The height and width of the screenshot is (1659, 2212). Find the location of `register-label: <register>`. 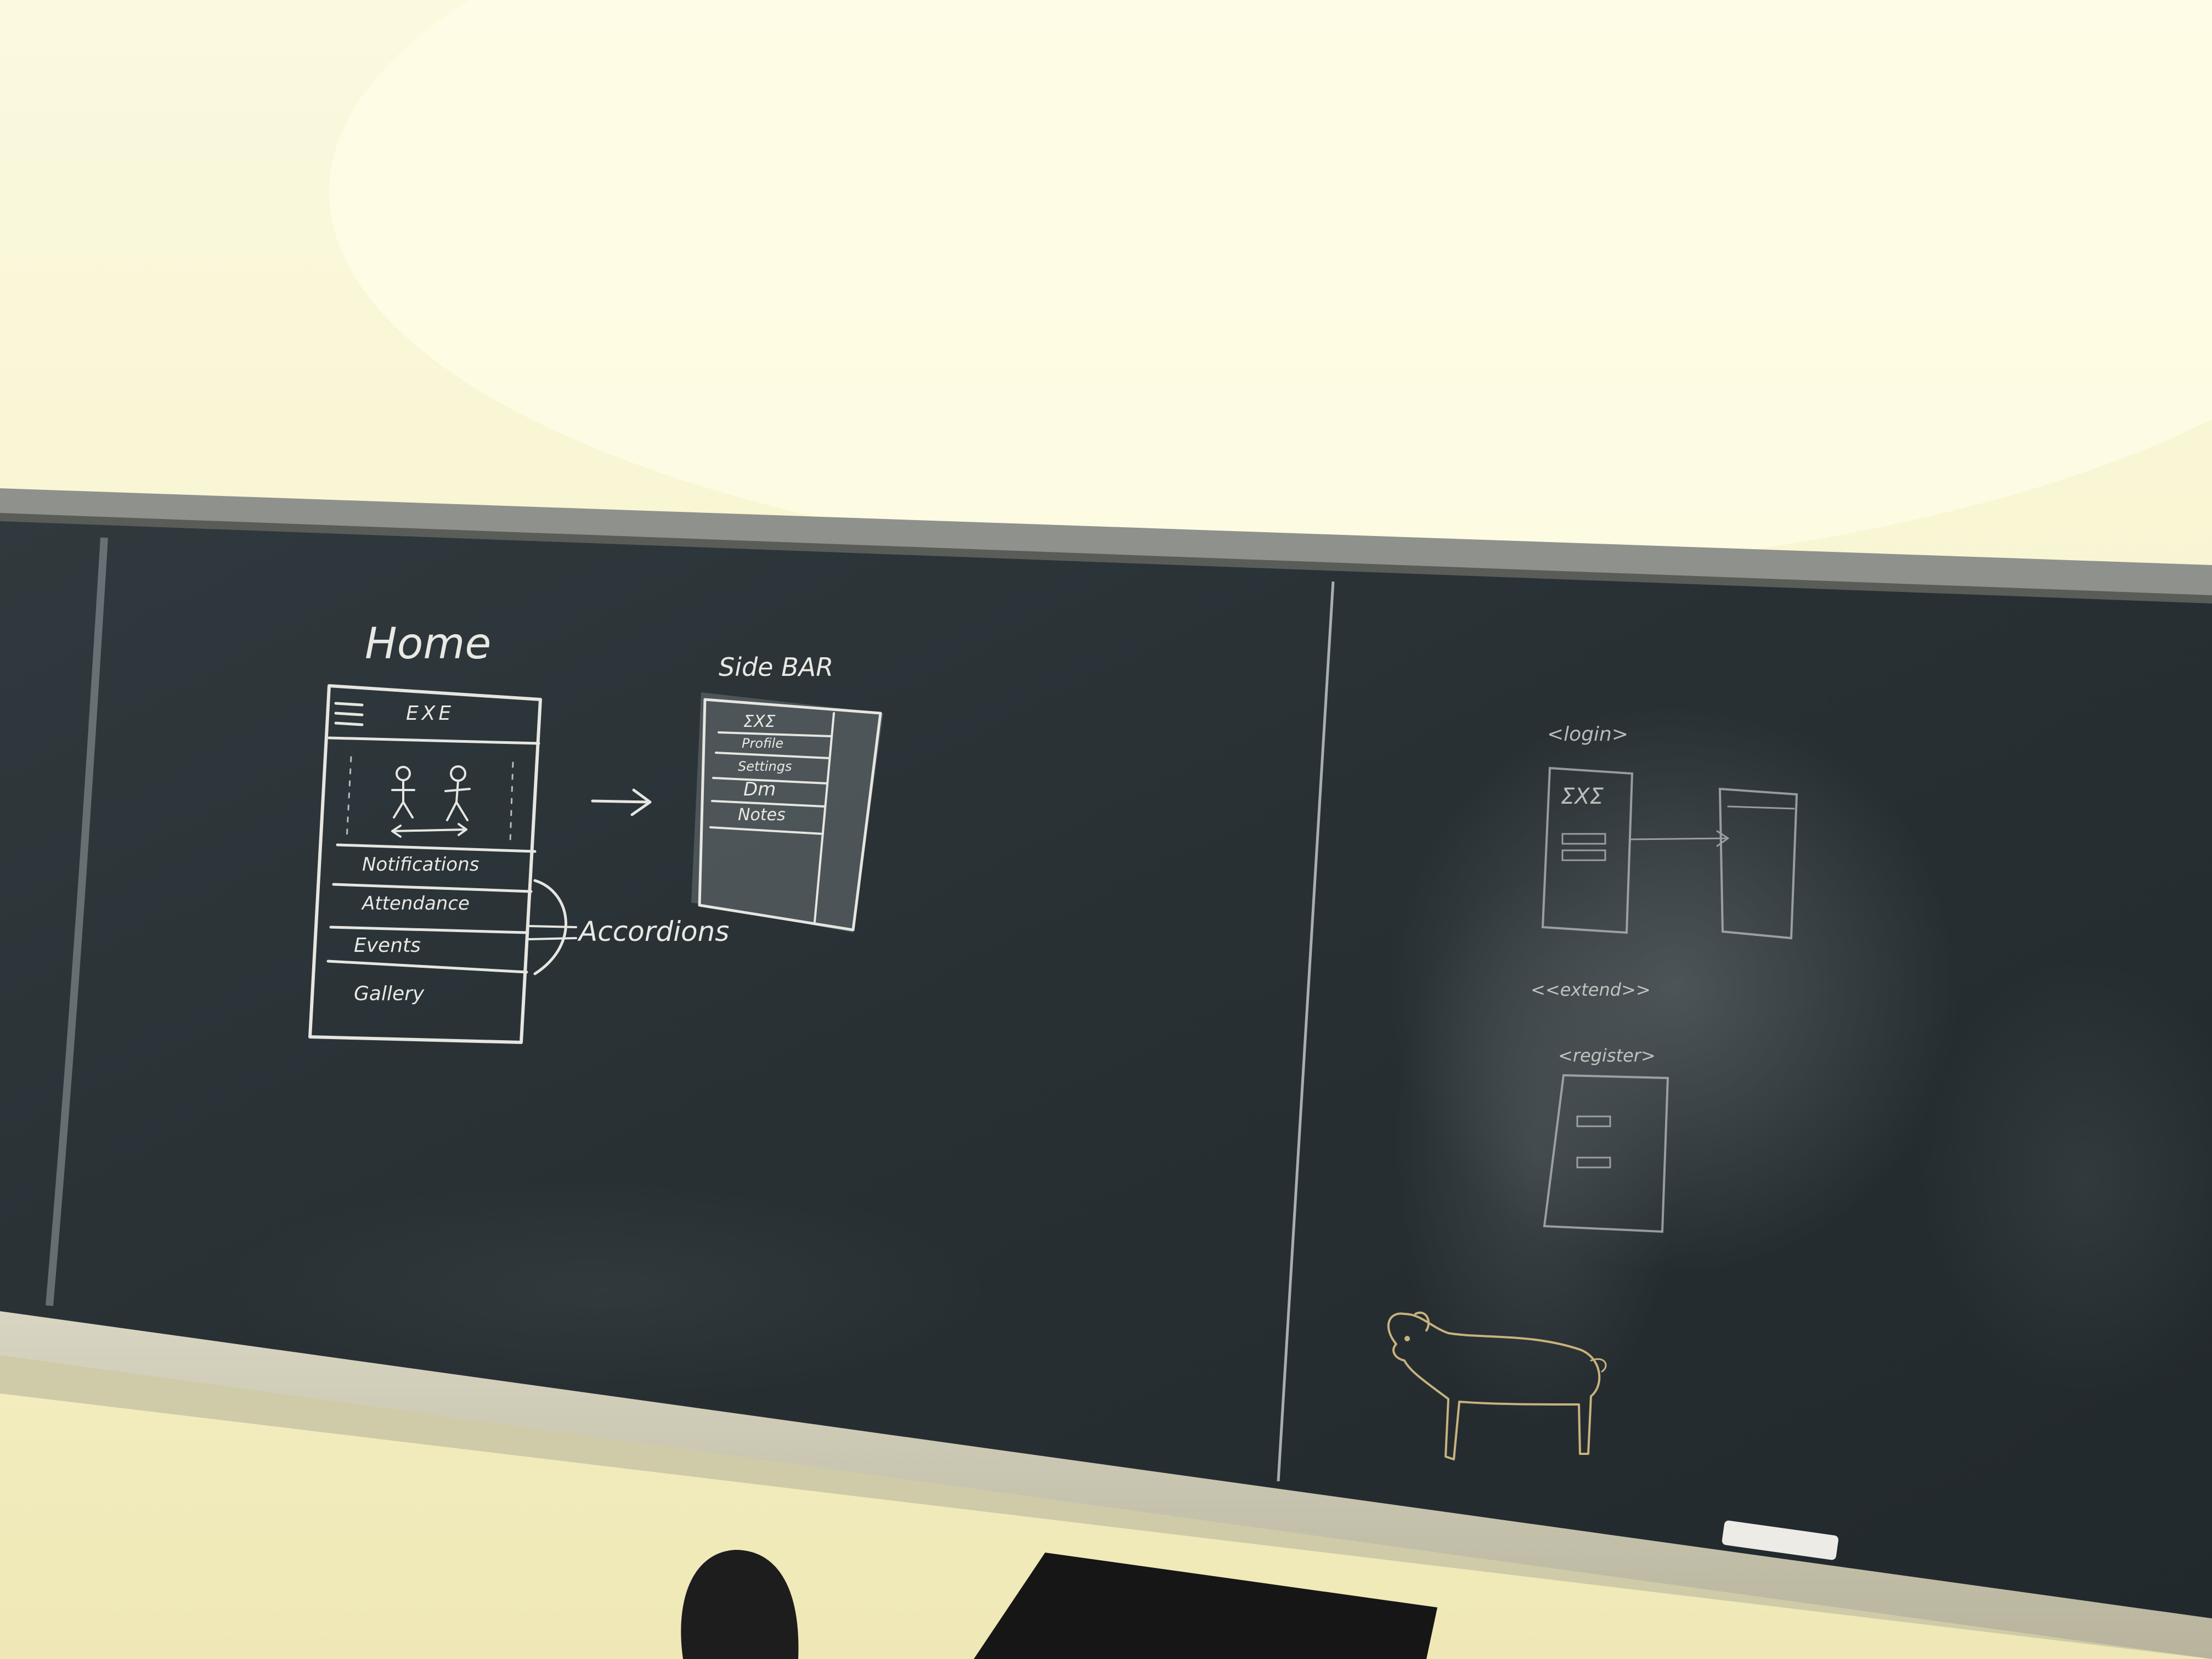

register-label: <register> is located at coordinates (1607, 1055).